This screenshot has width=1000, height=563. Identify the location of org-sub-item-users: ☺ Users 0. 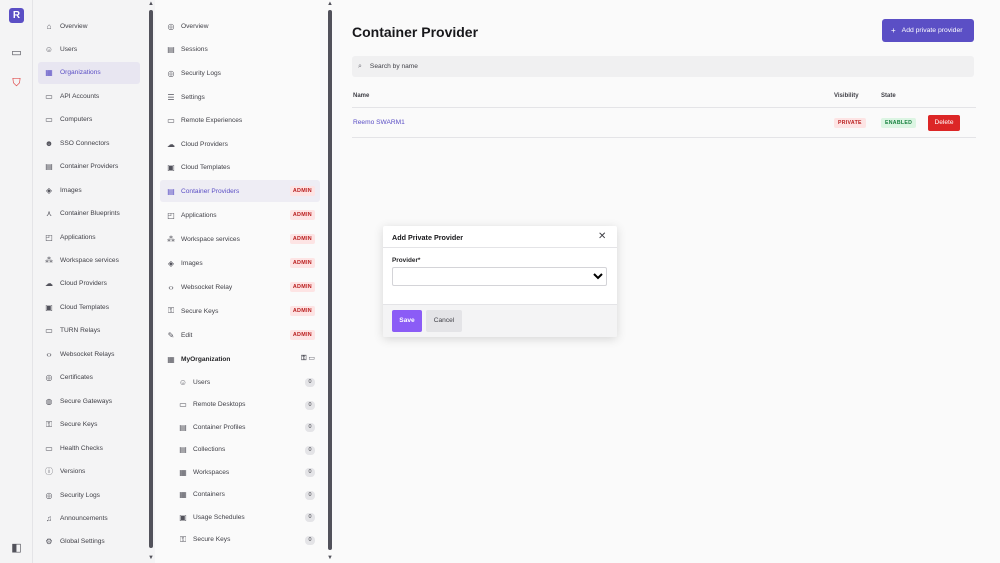
(246, 382).